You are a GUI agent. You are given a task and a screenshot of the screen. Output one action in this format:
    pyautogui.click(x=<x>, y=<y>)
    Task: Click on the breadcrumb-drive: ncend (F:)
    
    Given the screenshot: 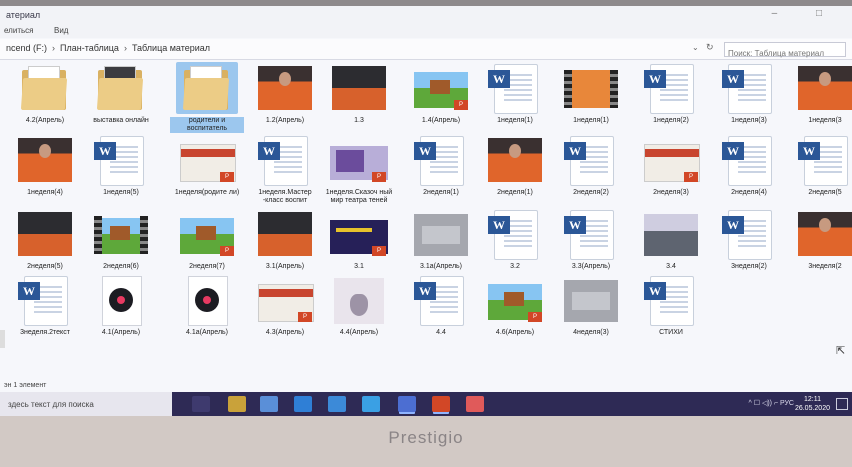 What is the action you would take?
    pyautogui.click(x=26, y=48)
    